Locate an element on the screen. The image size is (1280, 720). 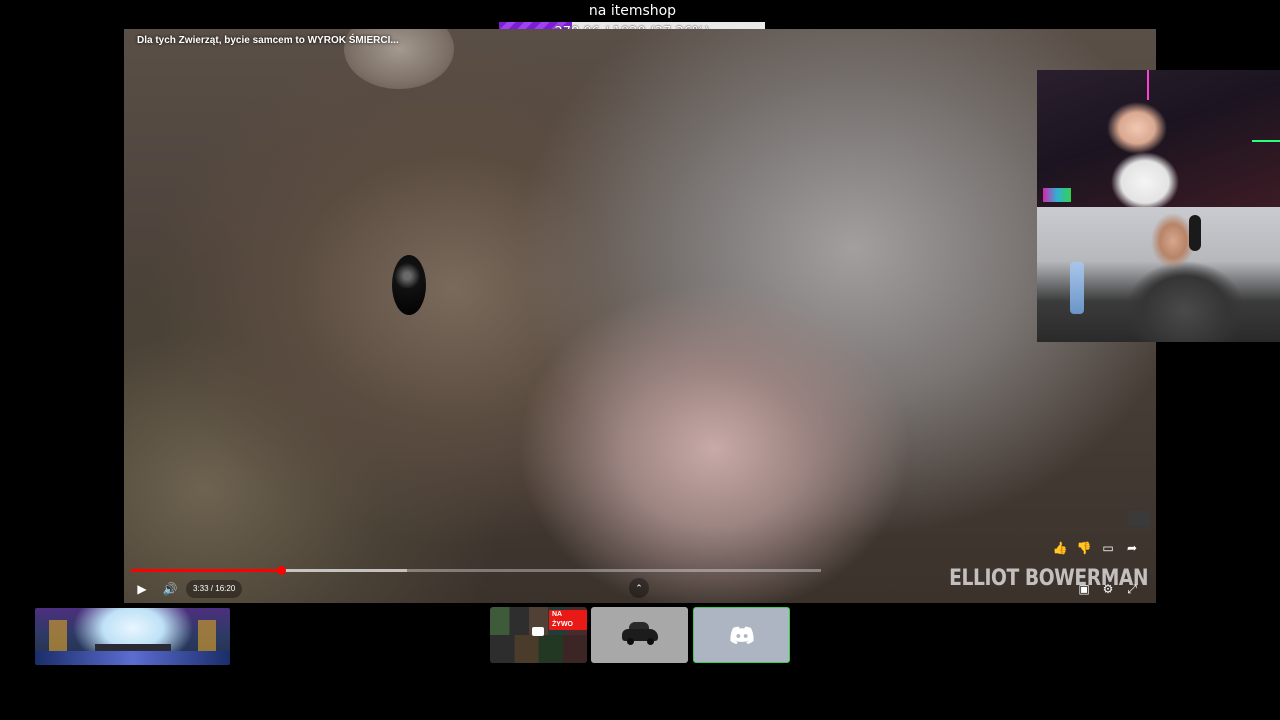
chat-bubble-icon is located at coordinates (538, 631).